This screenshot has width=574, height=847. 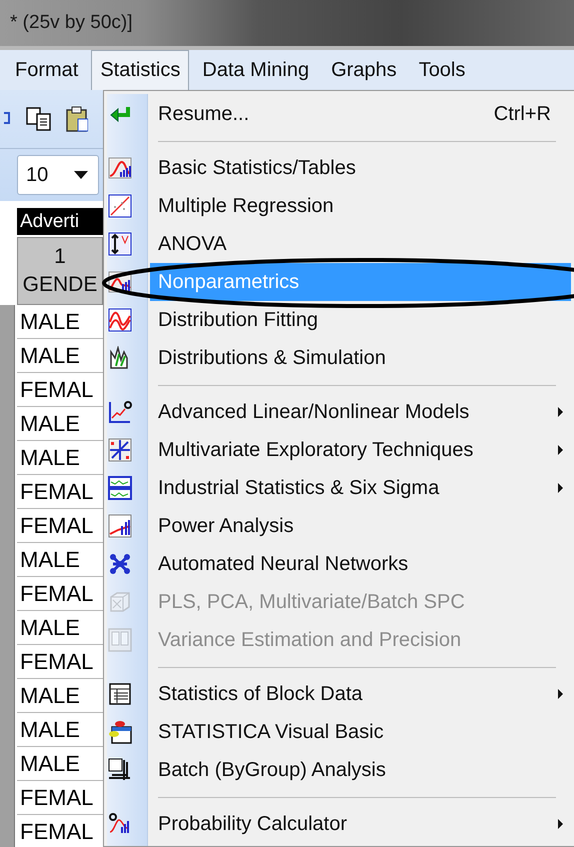 I want to click on menu-item: Multivariate Exploratory Techniques, so click(x=360, y=450).